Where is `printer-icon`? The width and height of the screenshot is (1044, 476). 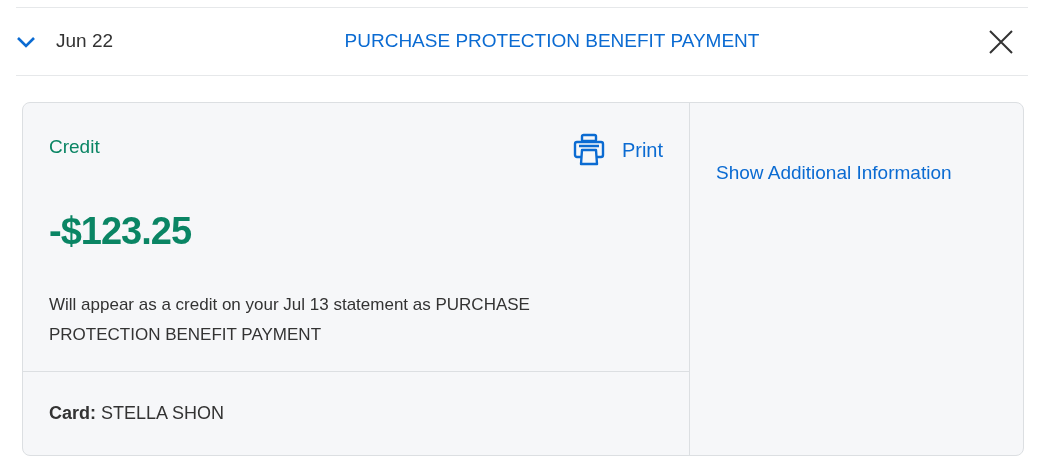 printer-icon is located at coordinates (588, 150).